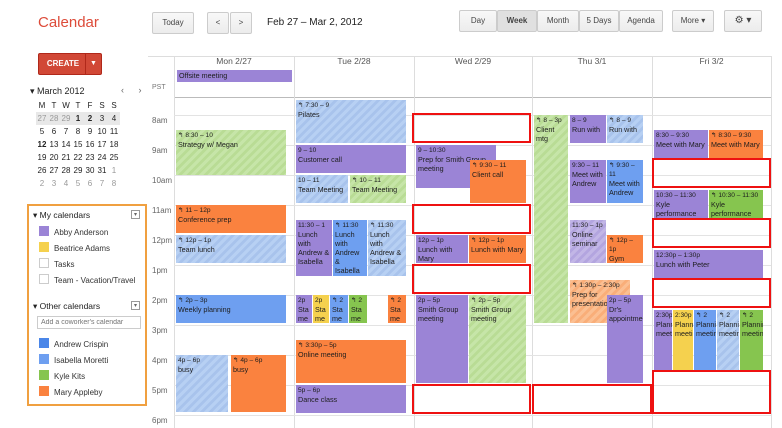 Image resolution: width=782 pixels, height=428 pixels. Describe the element at coordinates (641, 21) in the screenshot. I see `view-agenda-button: Agenda` at that location.